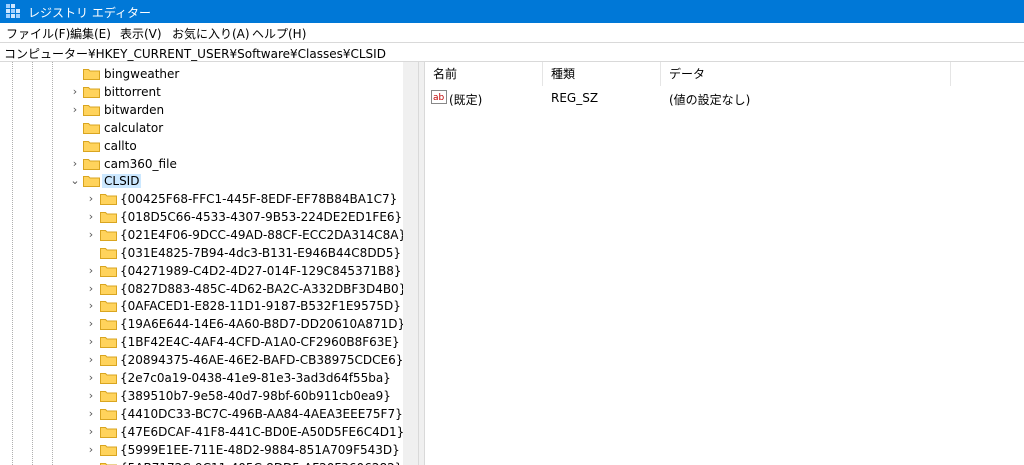 This screenshot has width=1024, height=465. Describe the element at coordinates (262, 324) in the screenshot. I see `tree-node-label: {19A6E644-14E6-4A60-B8D7-DD20610A871D}` at that location.